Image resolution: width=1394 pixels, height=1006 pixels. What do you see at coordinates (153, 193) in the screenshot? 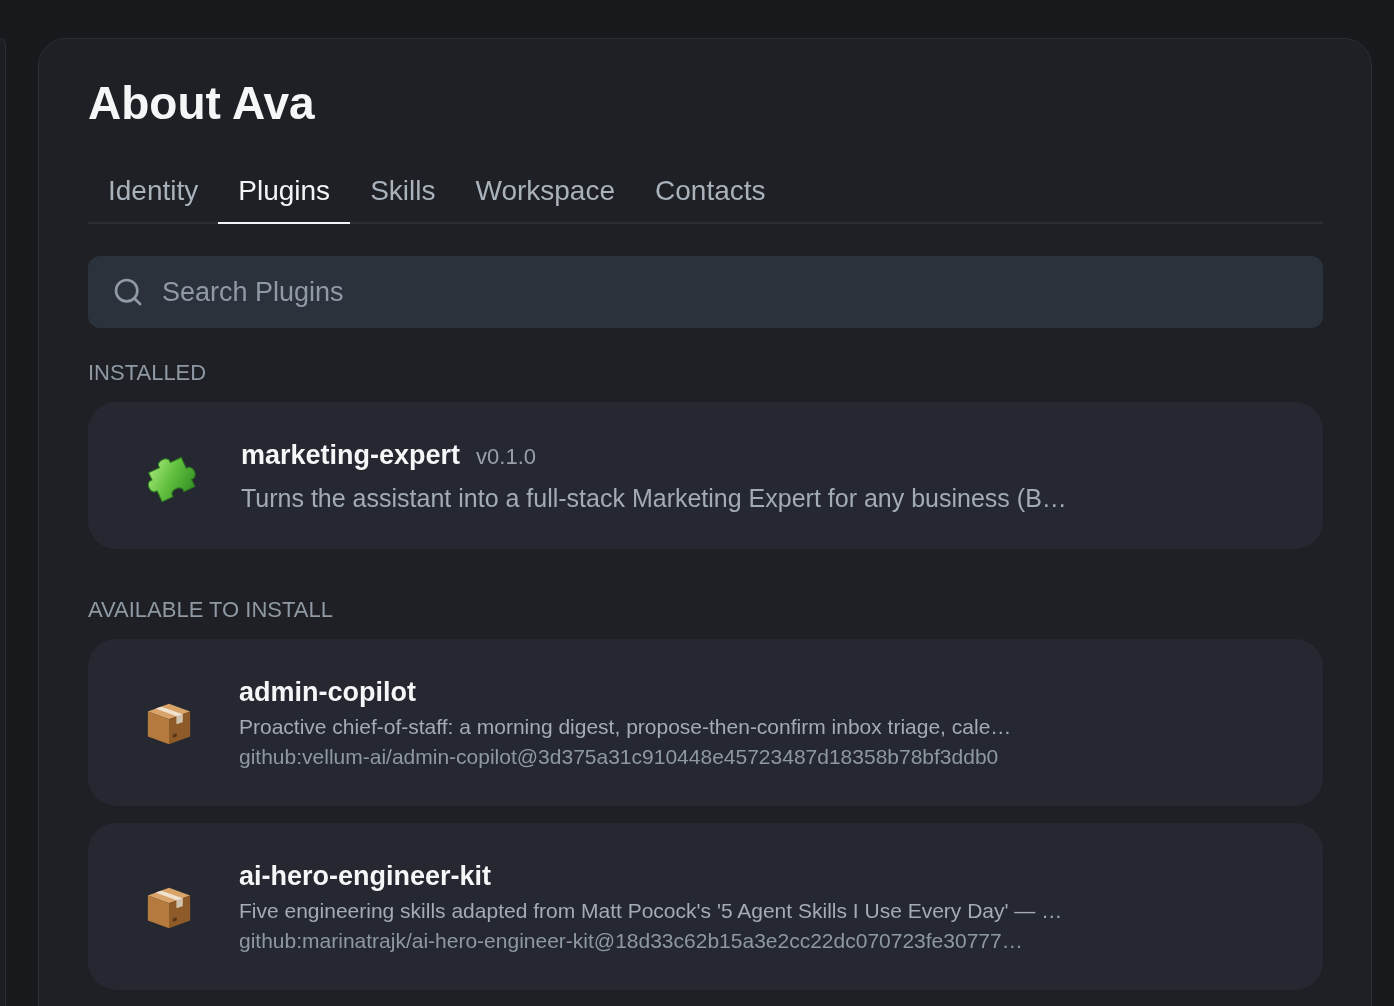
I see `tab: Identity` at bounding box center [153, 193].